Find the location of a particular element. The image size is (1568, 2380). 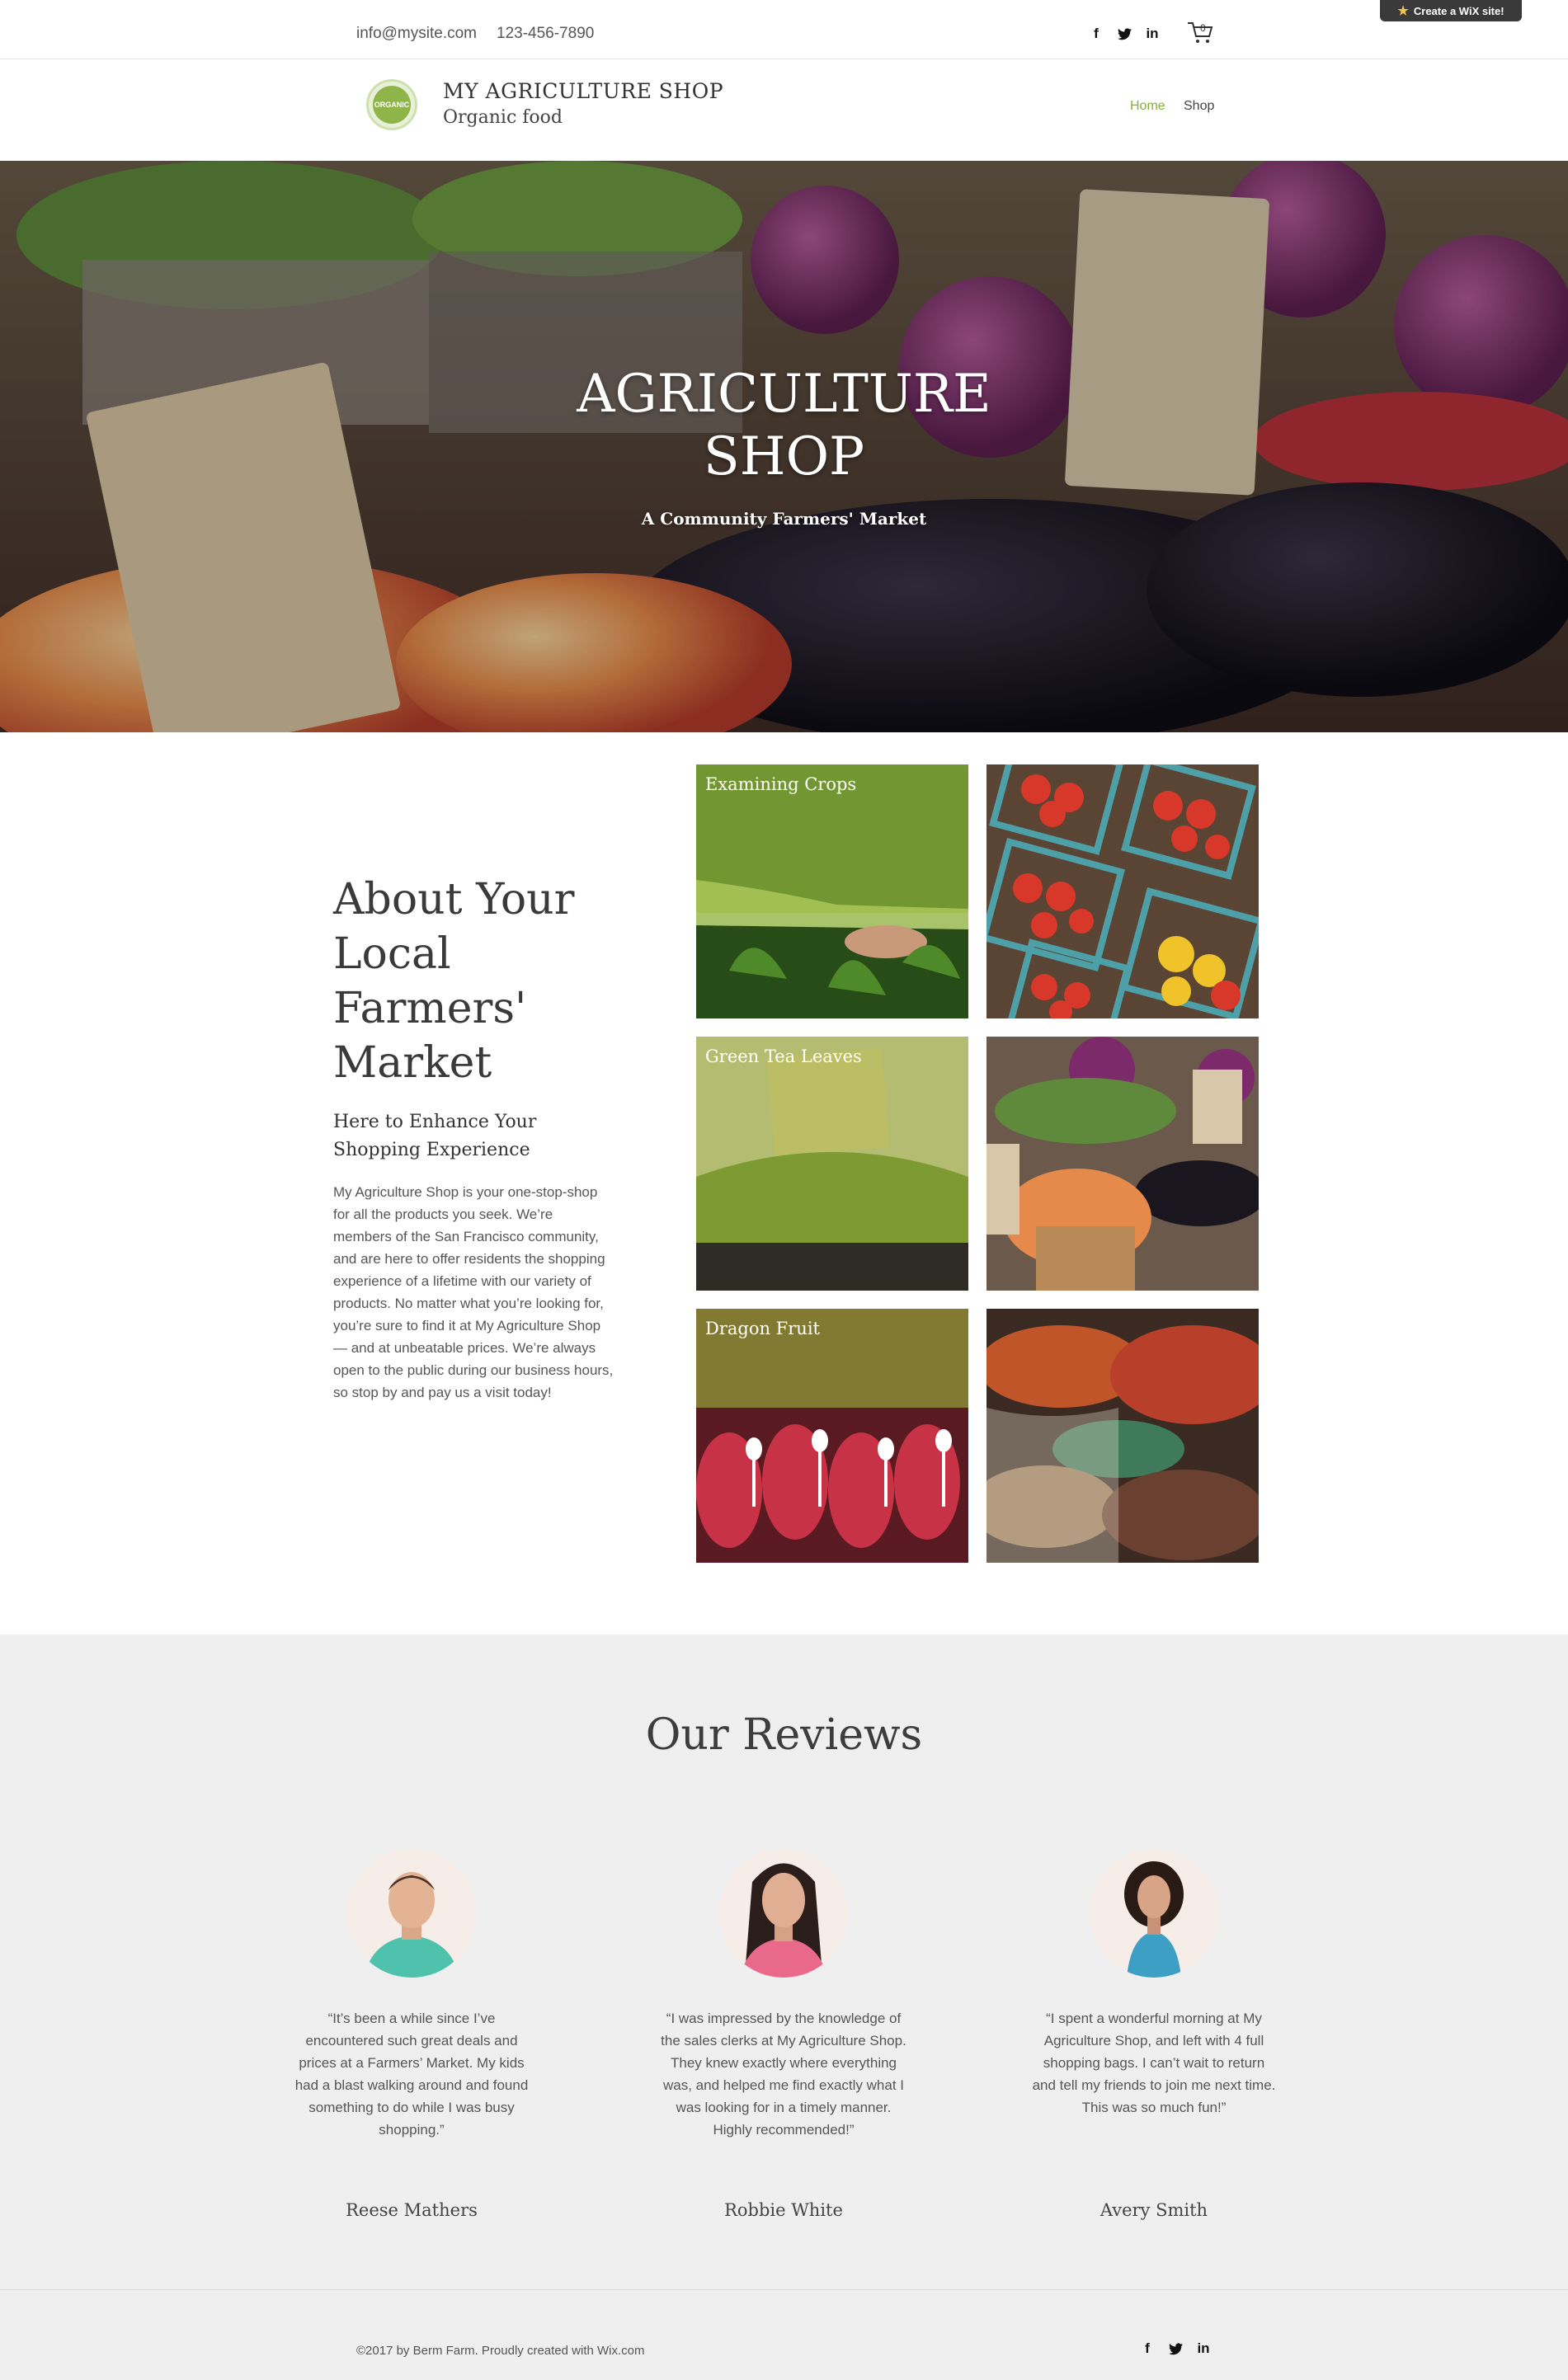

contact-email: info@mysite.com is located at coordinates (416, 34).